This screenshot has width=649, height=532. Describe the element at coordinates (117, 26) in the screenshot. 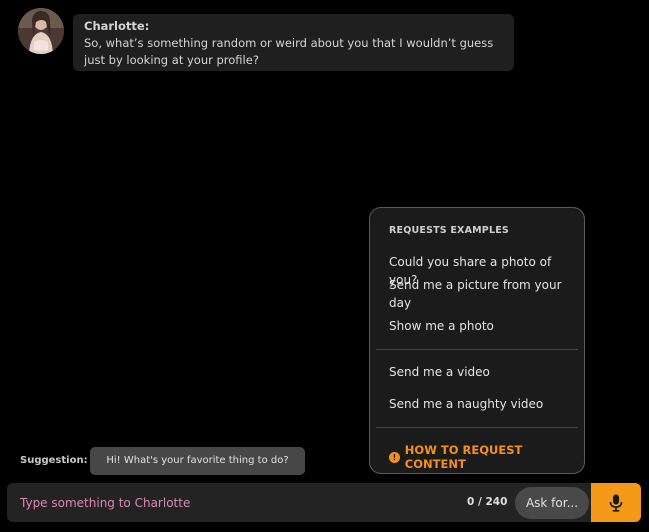

I see `message-sender: Charlotte:` at that location.